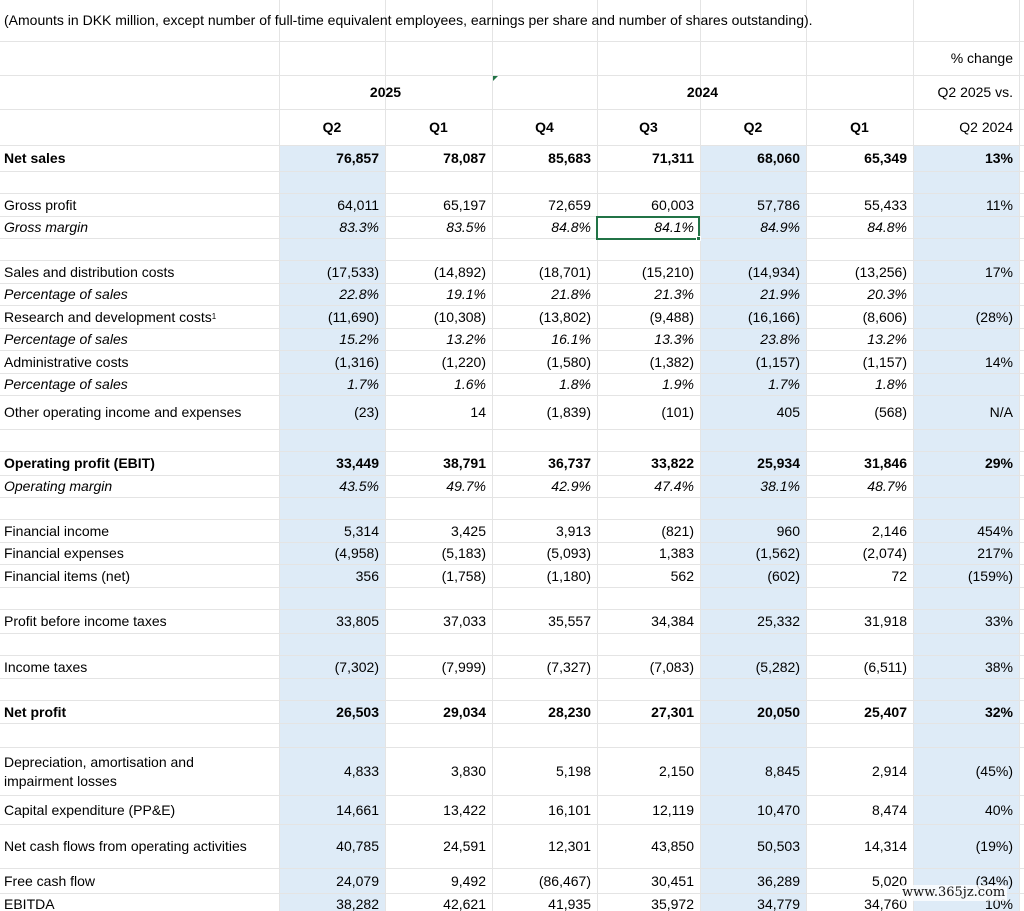 Image resolution: width=1024 pixels, height=911 pixels. Describe the element at coordinates (544, 902) in the screenshot. I see `value-cell: 41,935` at that location.